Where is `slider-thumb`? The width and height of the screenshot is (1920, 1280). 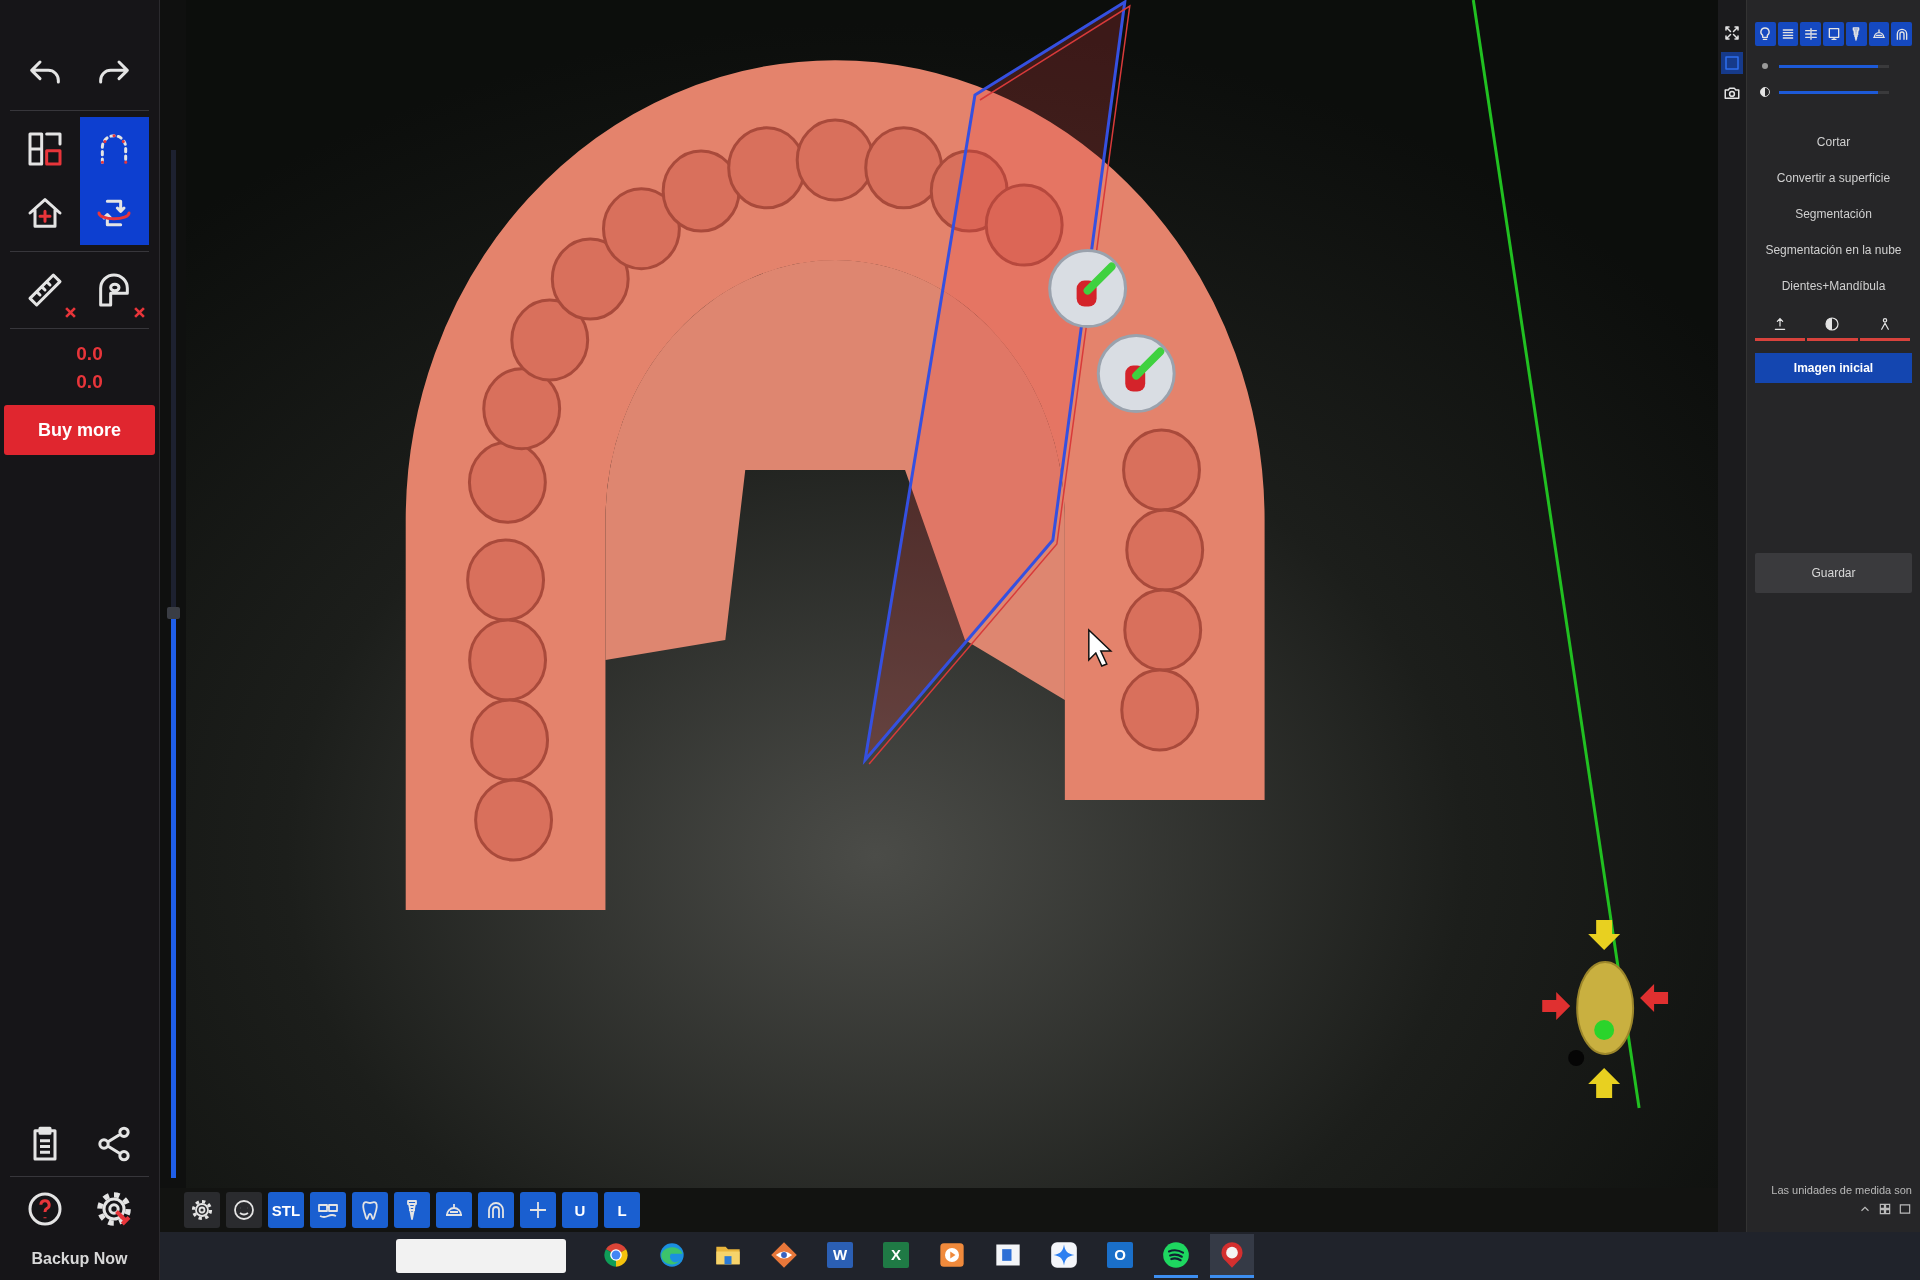
slider-thumb is located at coordinates (173, 612).